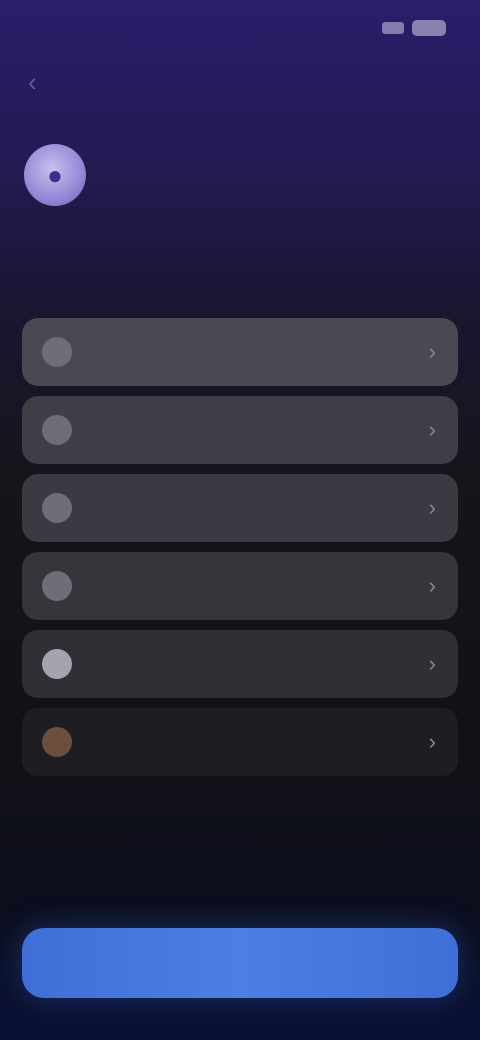 The width and height of the screenshot is (480, 1040). I want to click on battery-icon, so click(429, 28).